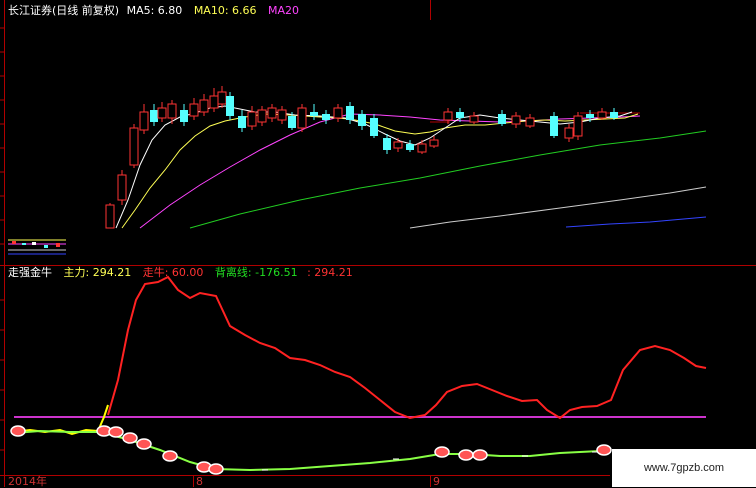  What do you see at coordinates (30, 272) in the screenshot?
I see `indicator-name: 走强金牛` at bounding box center [30, 272].